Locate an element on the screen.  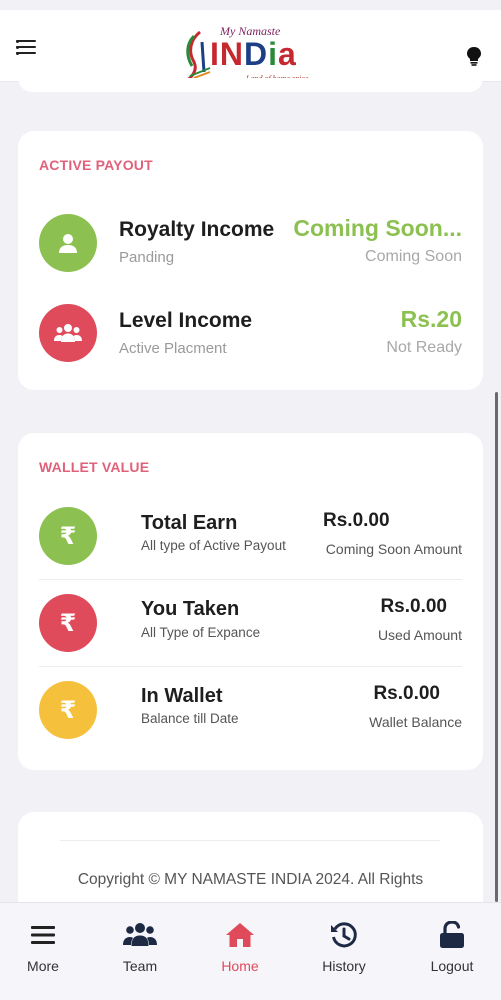
in-wallet-note: Wallet Balance is located at coordinates (415, 722).